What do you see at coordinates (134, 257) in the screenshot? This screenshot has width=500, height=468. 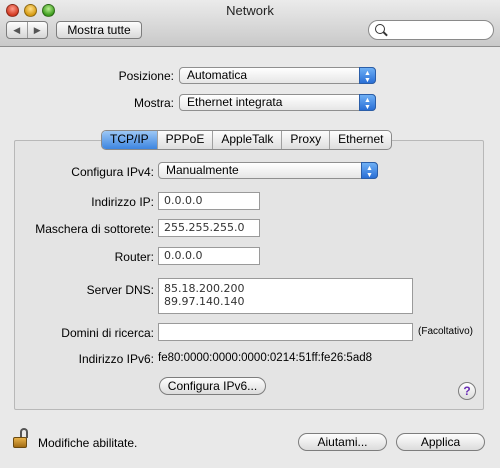 I see `router-label: Router:` at bounding box center [134, 257].